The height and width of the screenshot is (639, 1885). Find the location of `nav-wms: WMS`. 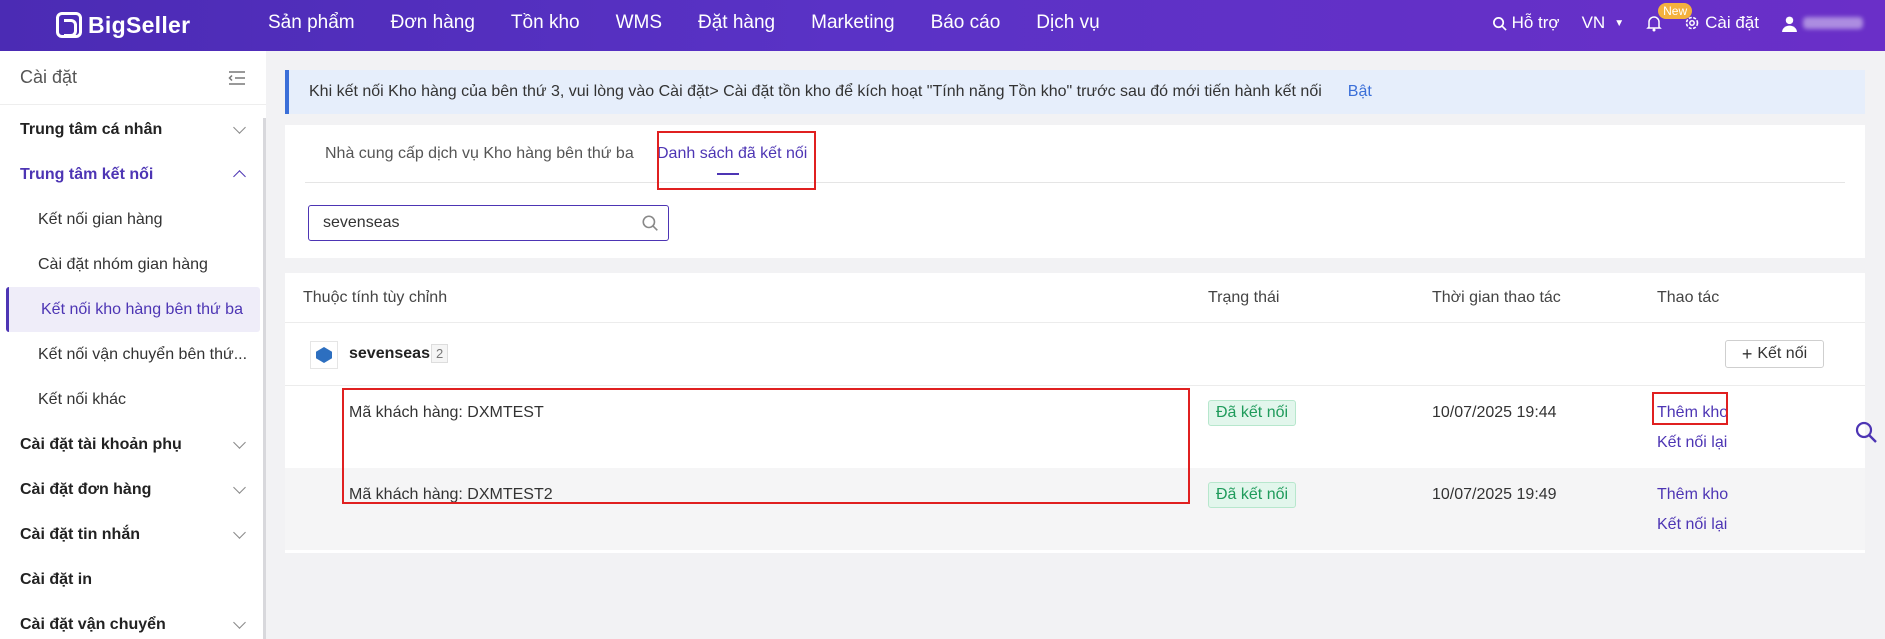

nav-wms: WMS is located at coordinates (639, 23).